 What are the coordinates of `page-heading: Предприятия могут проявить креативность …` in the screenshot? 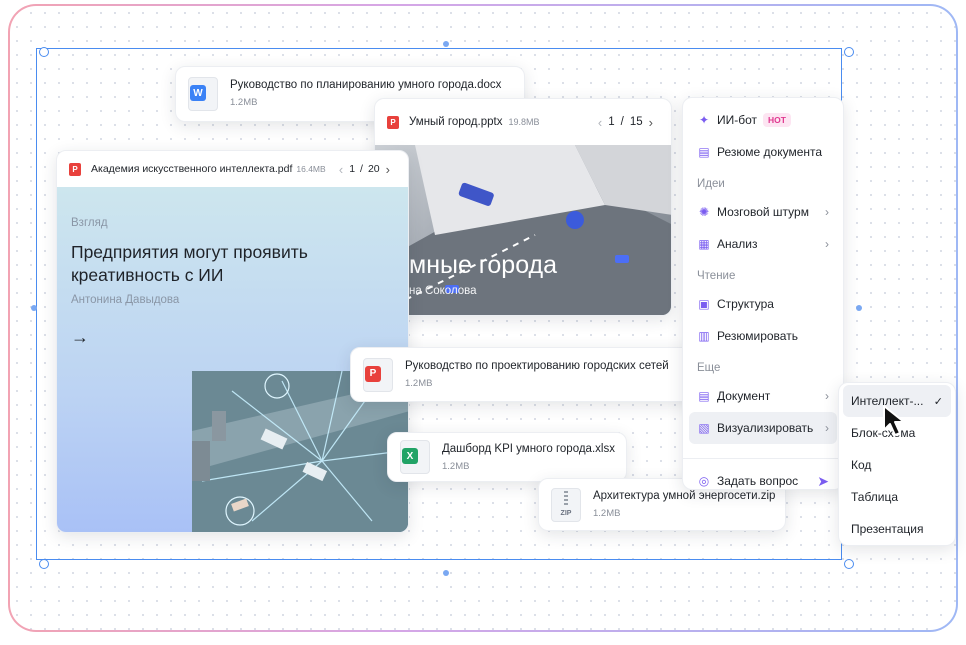 It's located at (189, 263).